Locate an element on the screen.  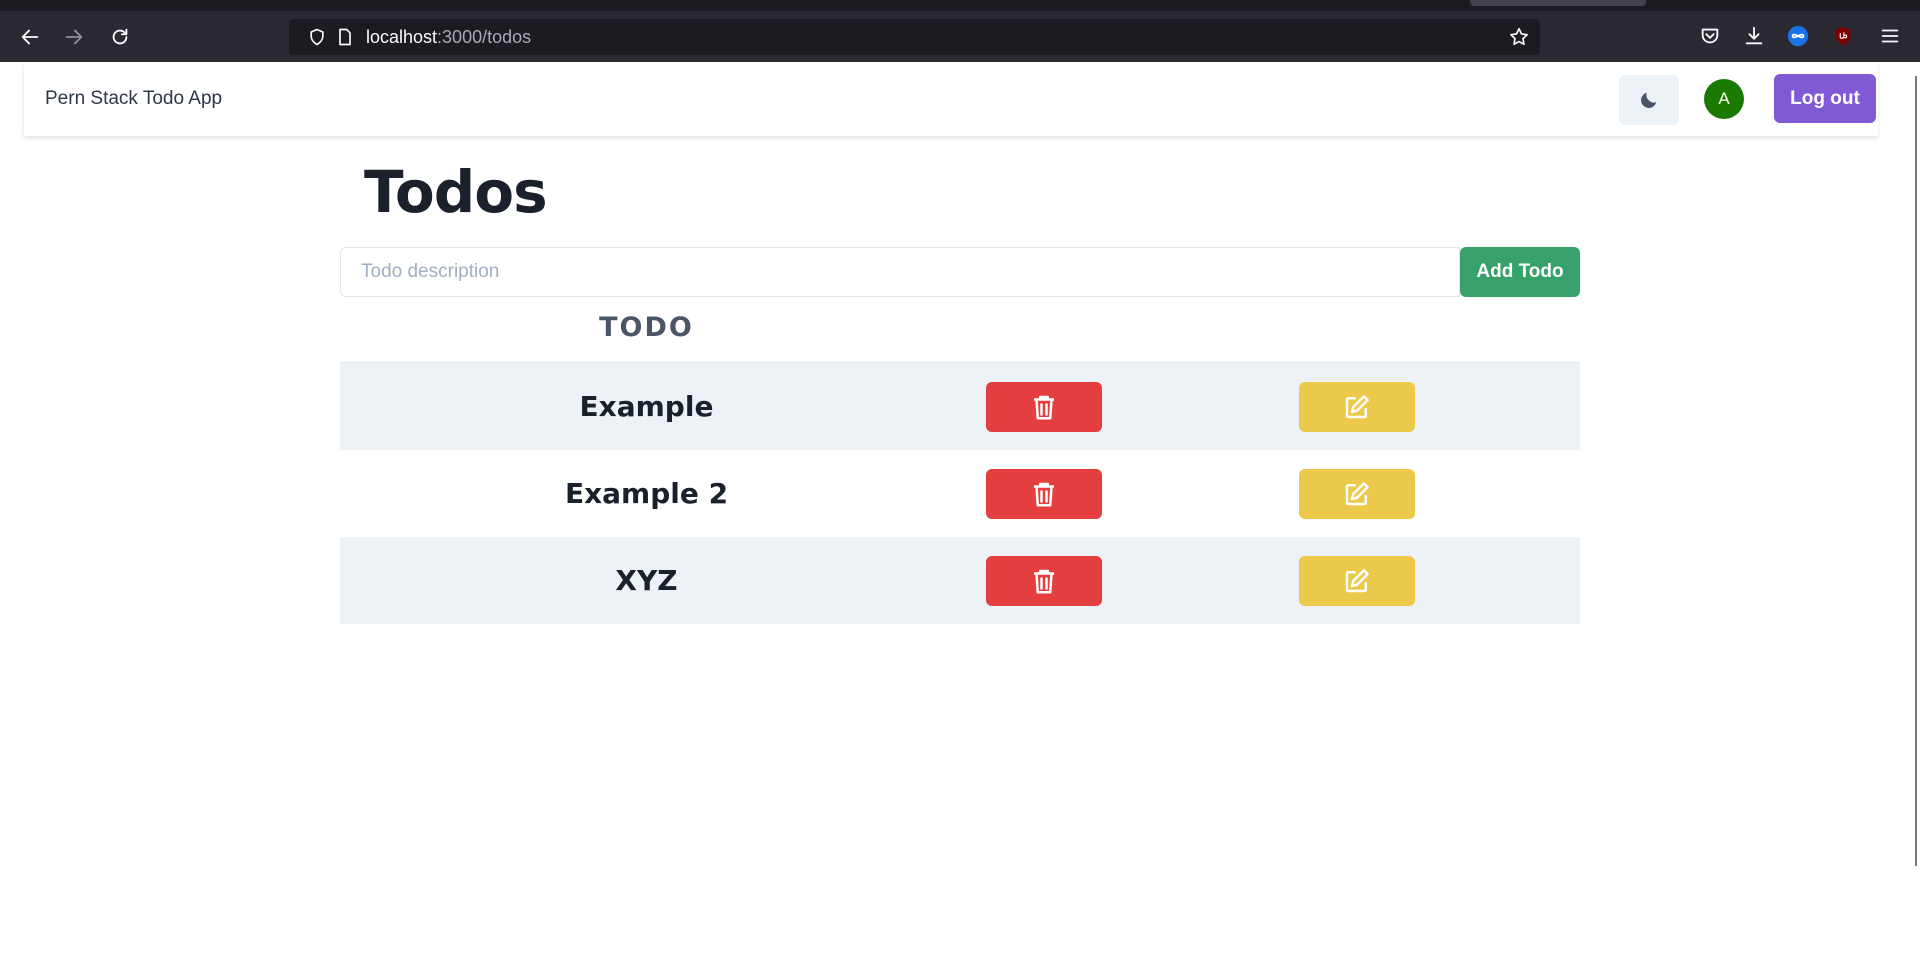
add-todo-button: Add Todo is located at coordinates (1520, 272).